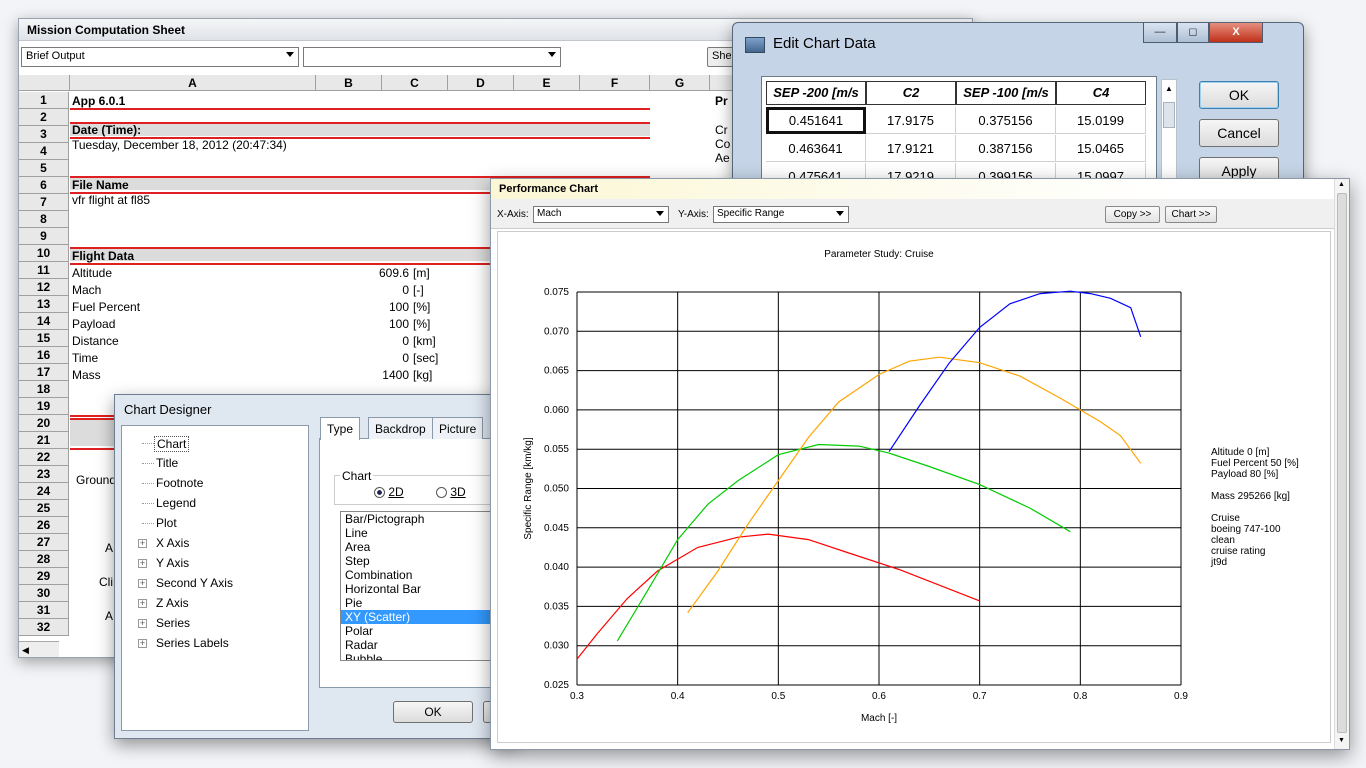 The height and width of the screenshot is (768, 1366). Describe the element at coordinates (428, 547) in the screenshot. I see `chart-type-option: Area` at that location.